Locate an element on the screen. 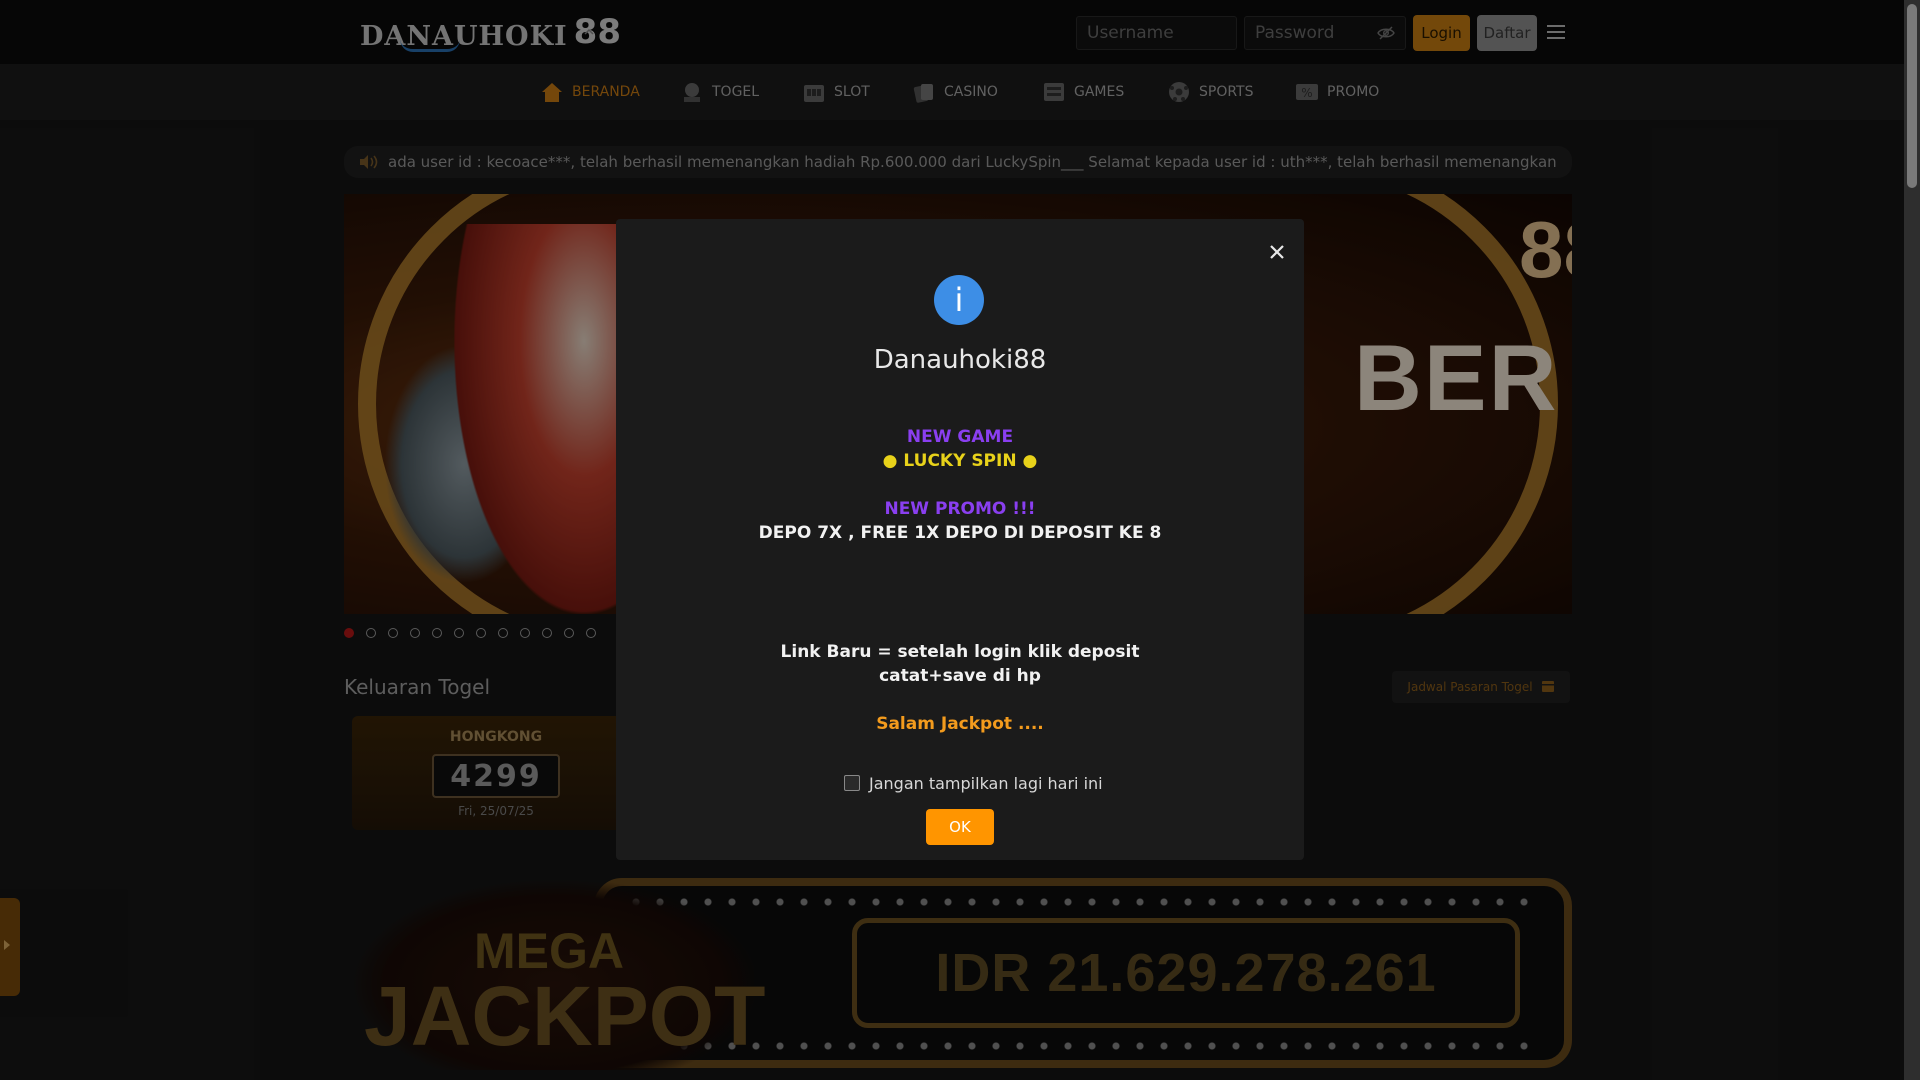 This screenshot has width=1920, height=1080. link-info-line-2: catat+save di hp is located at coordinates (960, 676).